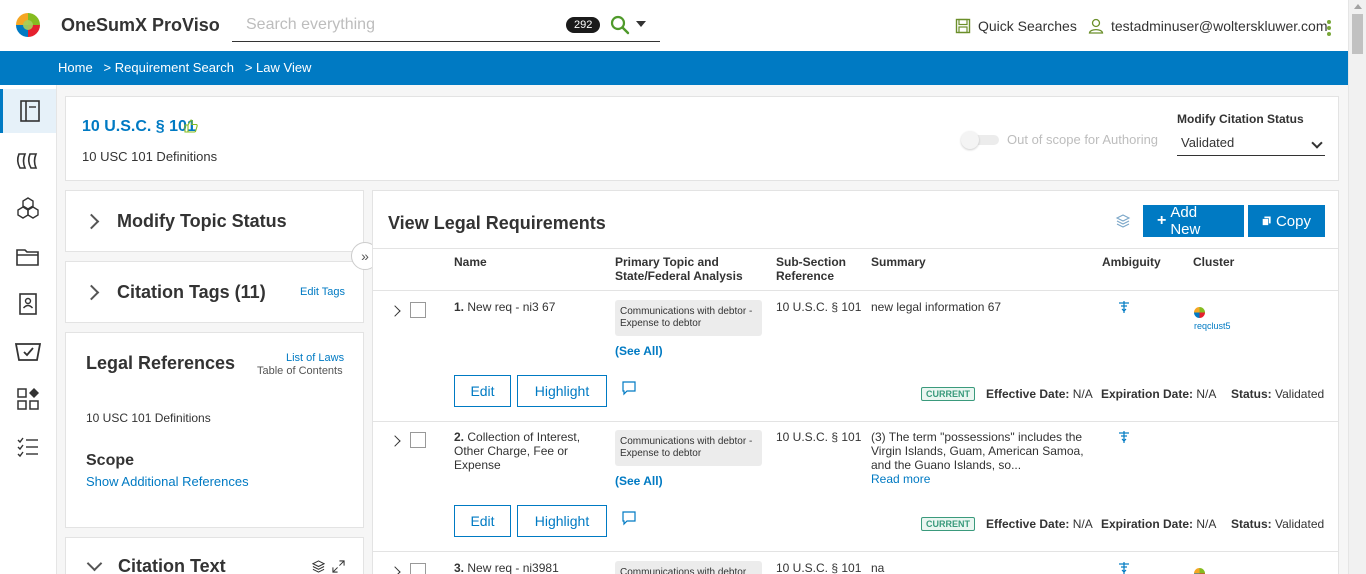 Image resolution: width=1366 pixels, height=574 pixels. What do you see at coordinates (620, 25) in the screenshot?
I see `search-icon` at bounding box center [620, 25].